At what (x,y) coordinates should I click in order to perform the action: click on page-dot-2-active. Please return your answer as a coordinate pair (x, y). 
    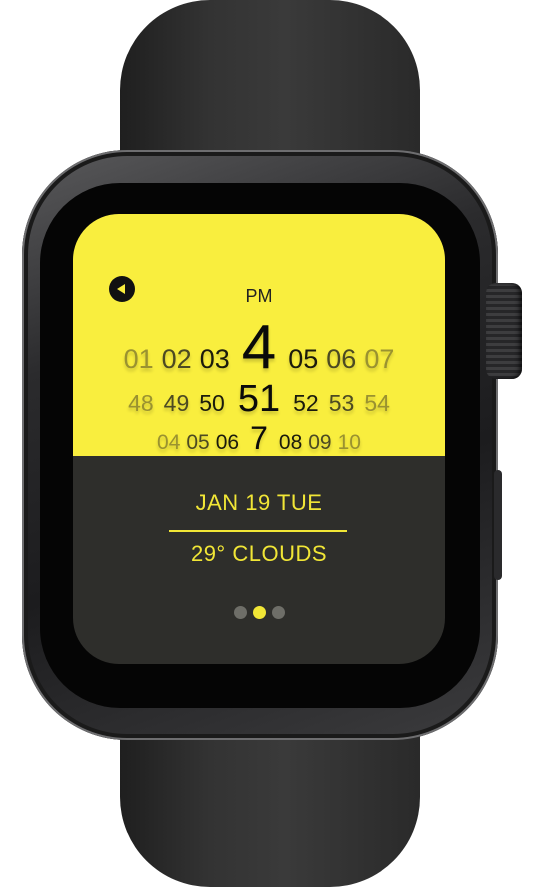
    Looking at the image, I should click on (259, 612).